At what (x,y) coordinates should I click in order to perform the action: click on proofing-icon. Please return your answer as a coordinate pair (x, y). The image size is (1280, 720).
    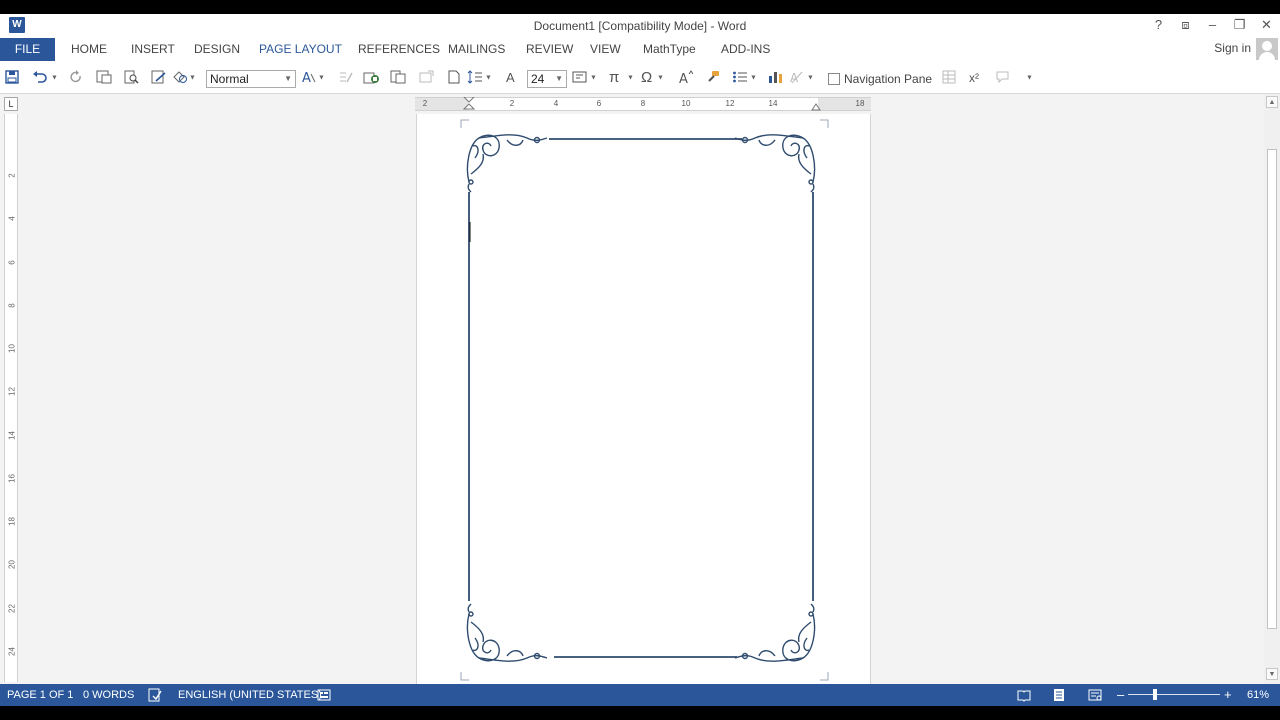
    Looking at the image, I should click on (155, 695).